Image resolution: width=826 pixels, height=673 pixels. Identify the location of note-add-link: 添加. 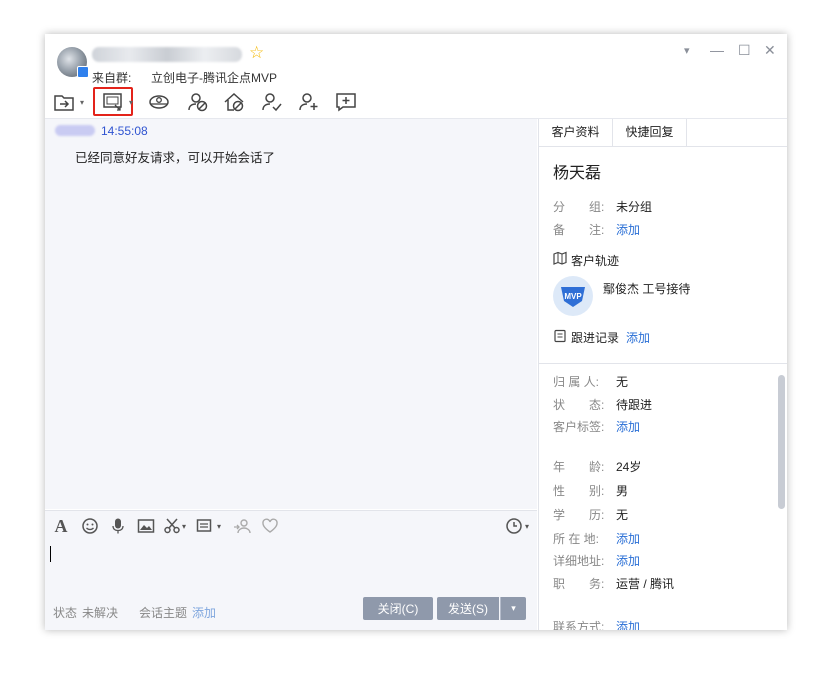
(628, 229).